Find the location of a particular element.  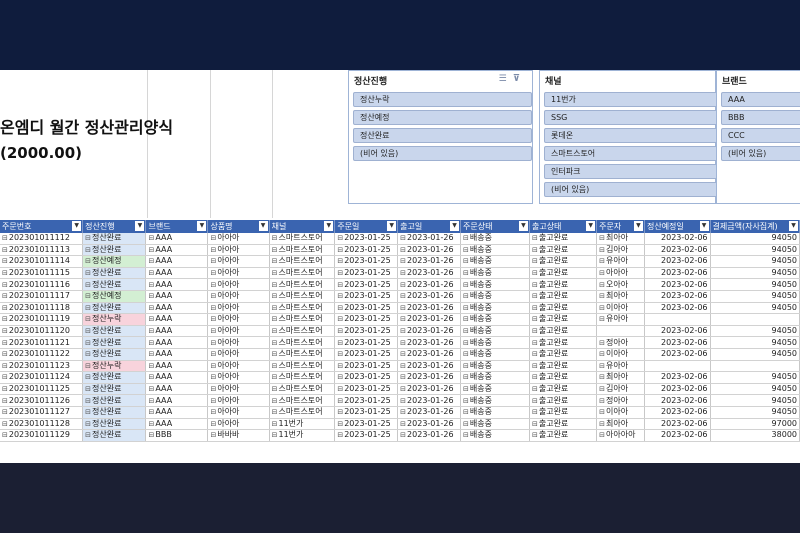

column-header: 브랜드 ▼ is located at coordinates (177, 226).